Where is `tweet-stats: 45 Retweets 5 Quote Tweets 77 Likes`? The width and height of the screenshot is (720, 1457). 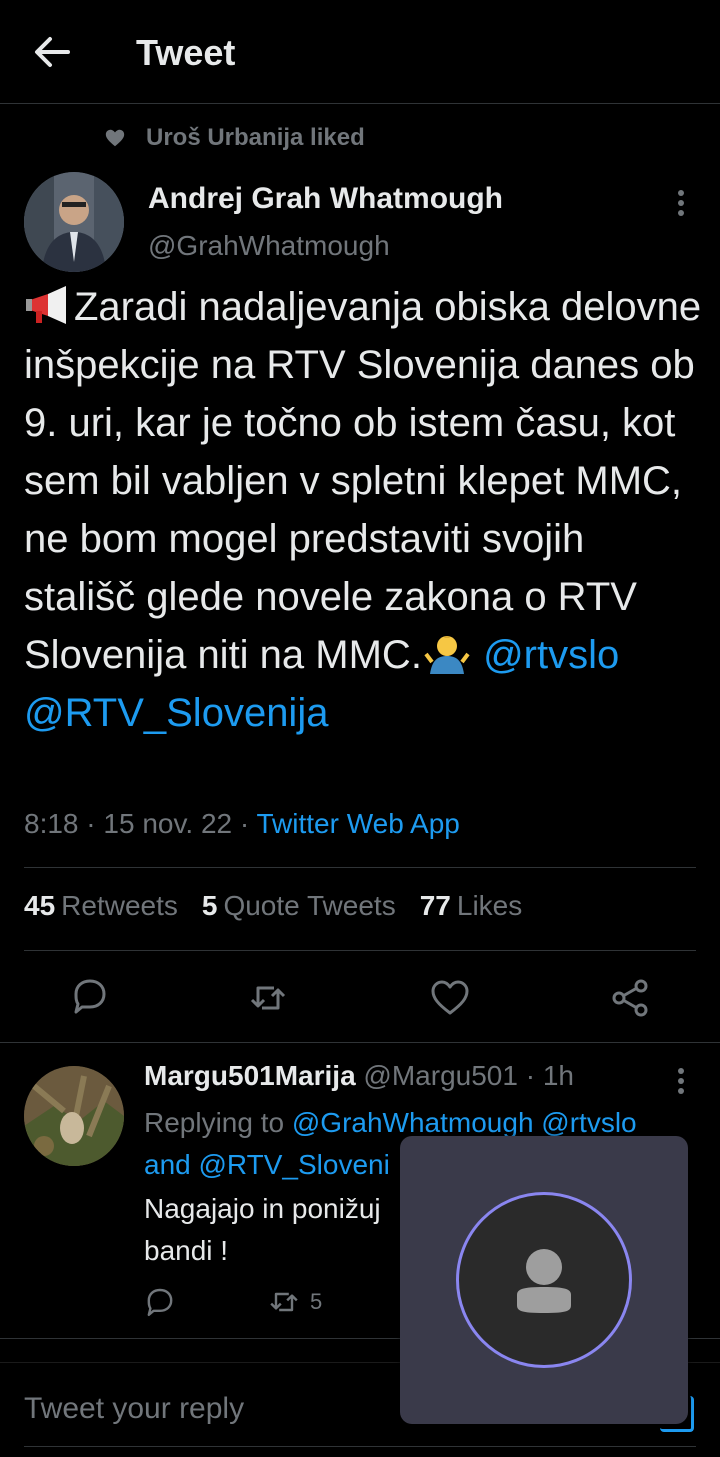
tweet-stats: 45 Retweets 5 Quote Tweets 77 Likes is located at coordinates (273, 906).